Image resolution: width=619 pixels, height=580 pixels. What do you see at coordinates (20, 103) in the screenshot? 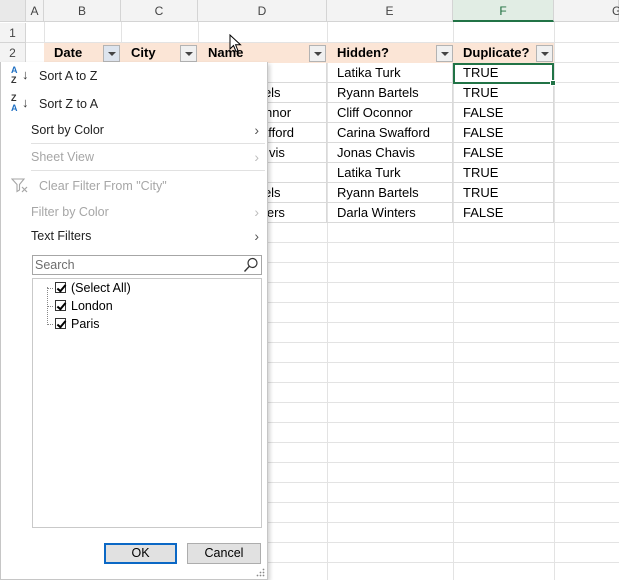
I see `sort-descending-icon: Z A ↓` at bounding box center [20, 103].